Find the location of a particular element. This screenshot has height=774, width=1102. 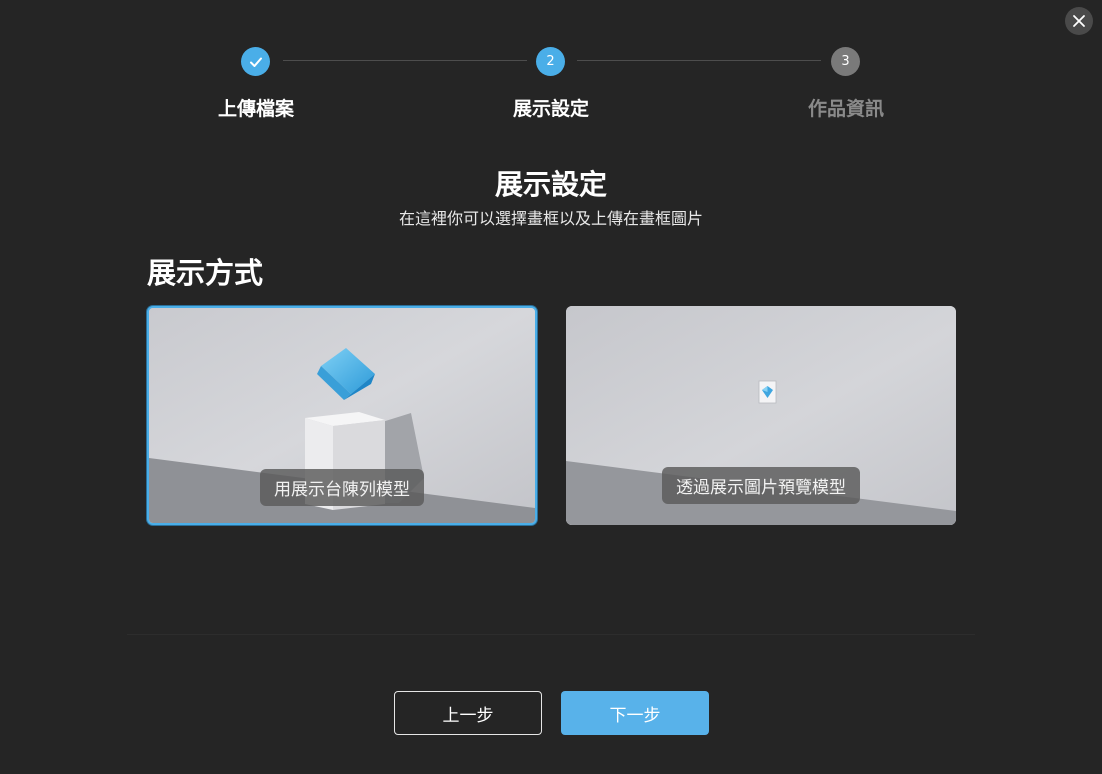

display-mode-heading: 展示方式 is located at coordinates (205, 273).